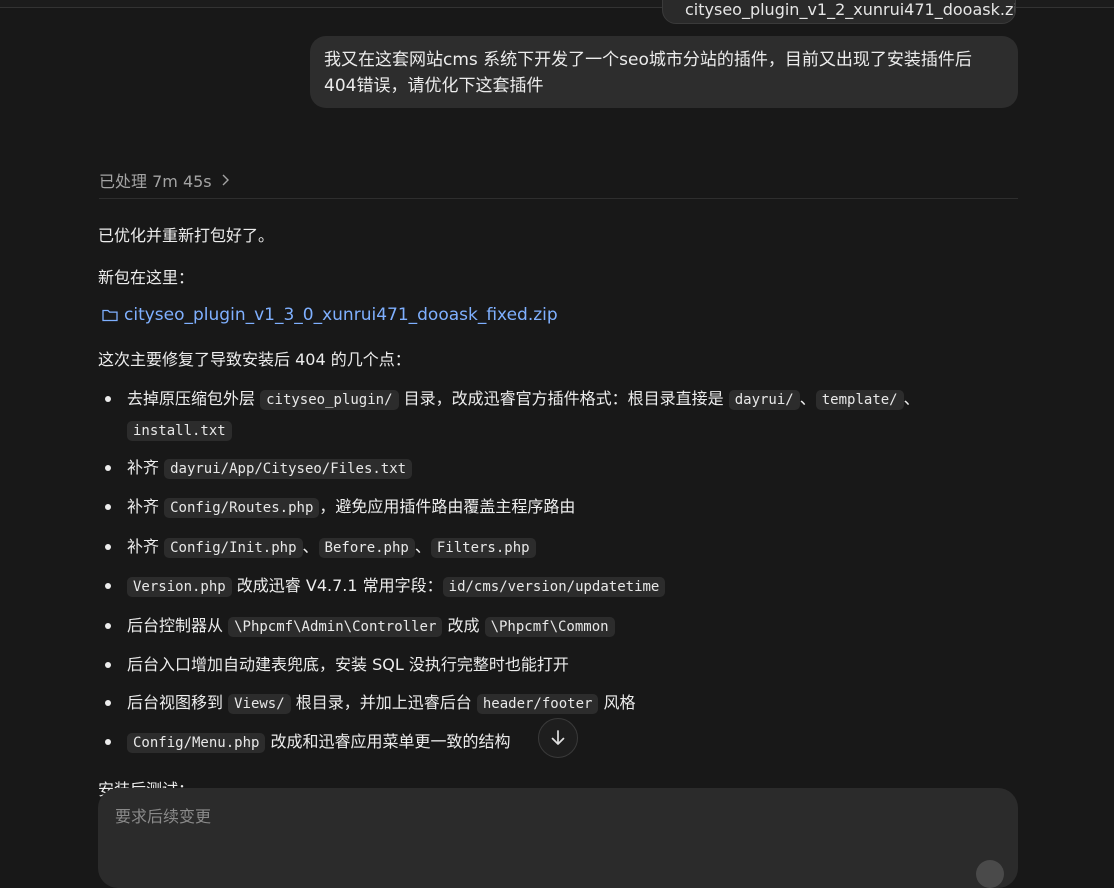  I want to click on inline-code: Views/, so click(259, 704).